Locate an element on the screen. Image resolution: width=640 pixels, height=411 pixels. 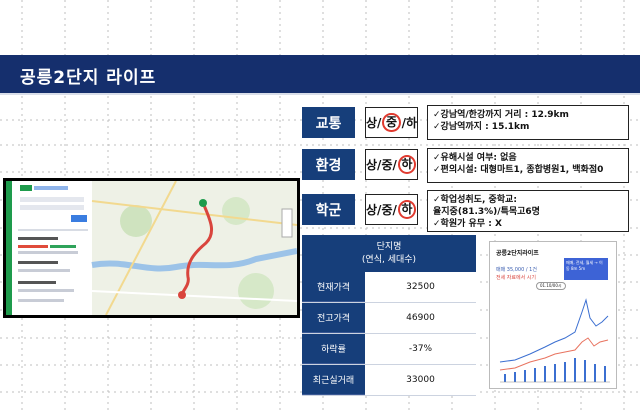
grade-school: 상 / 중 / 하 is located at coordinates (391, 209).